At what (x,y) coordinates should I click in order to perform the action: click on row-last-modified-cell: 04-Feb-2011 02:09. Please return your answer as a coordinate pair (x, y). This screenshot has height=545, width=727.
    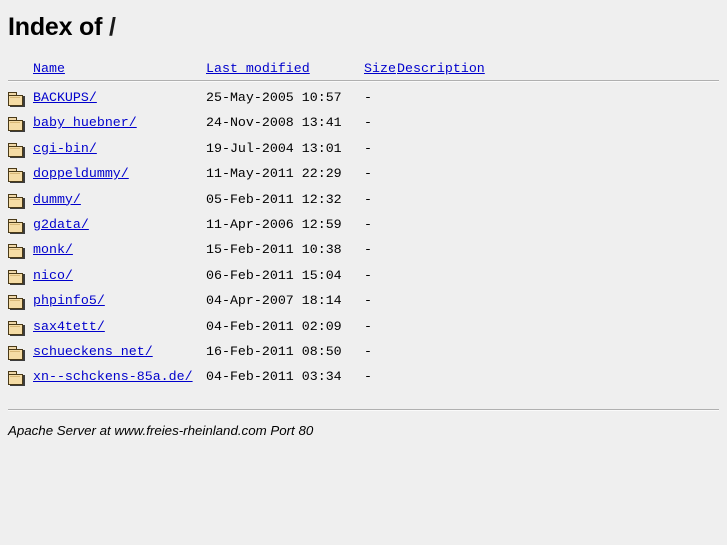
    Looking at the image, I should click on (274, 326).